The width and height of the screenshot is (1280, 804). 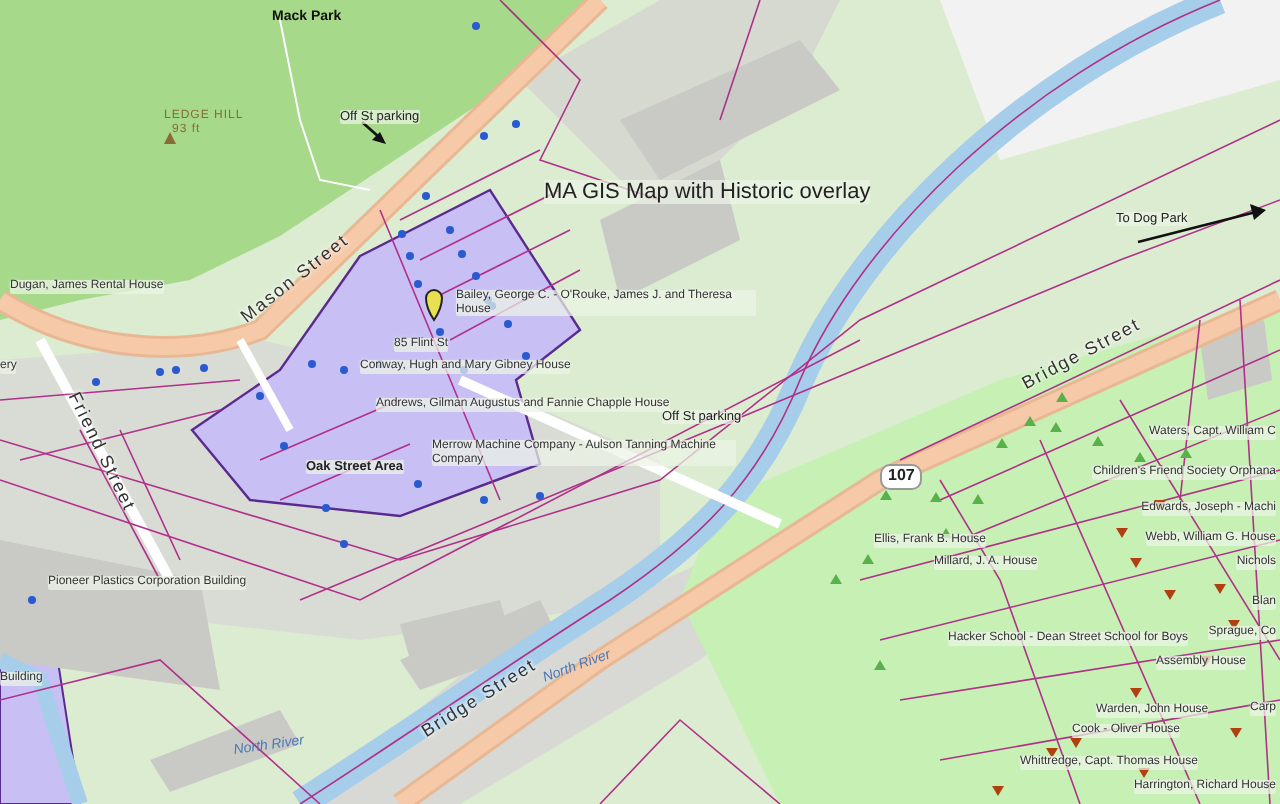 I want to click on map-title: MA GIS Map with Historic overlay, so click(x=707, y=192).